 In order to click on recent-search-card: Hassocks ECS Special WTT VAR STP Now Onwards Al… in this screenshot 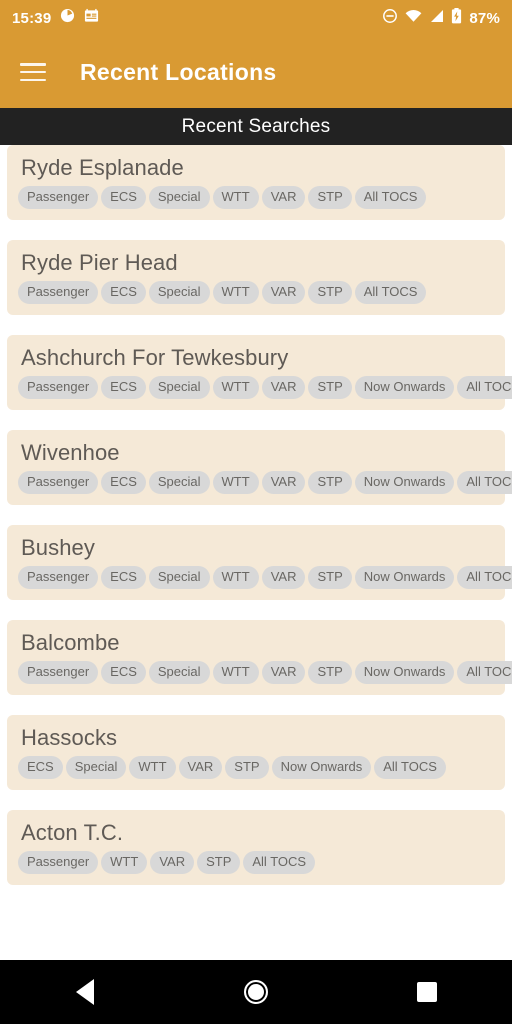, I will do `click(256, 752)`.